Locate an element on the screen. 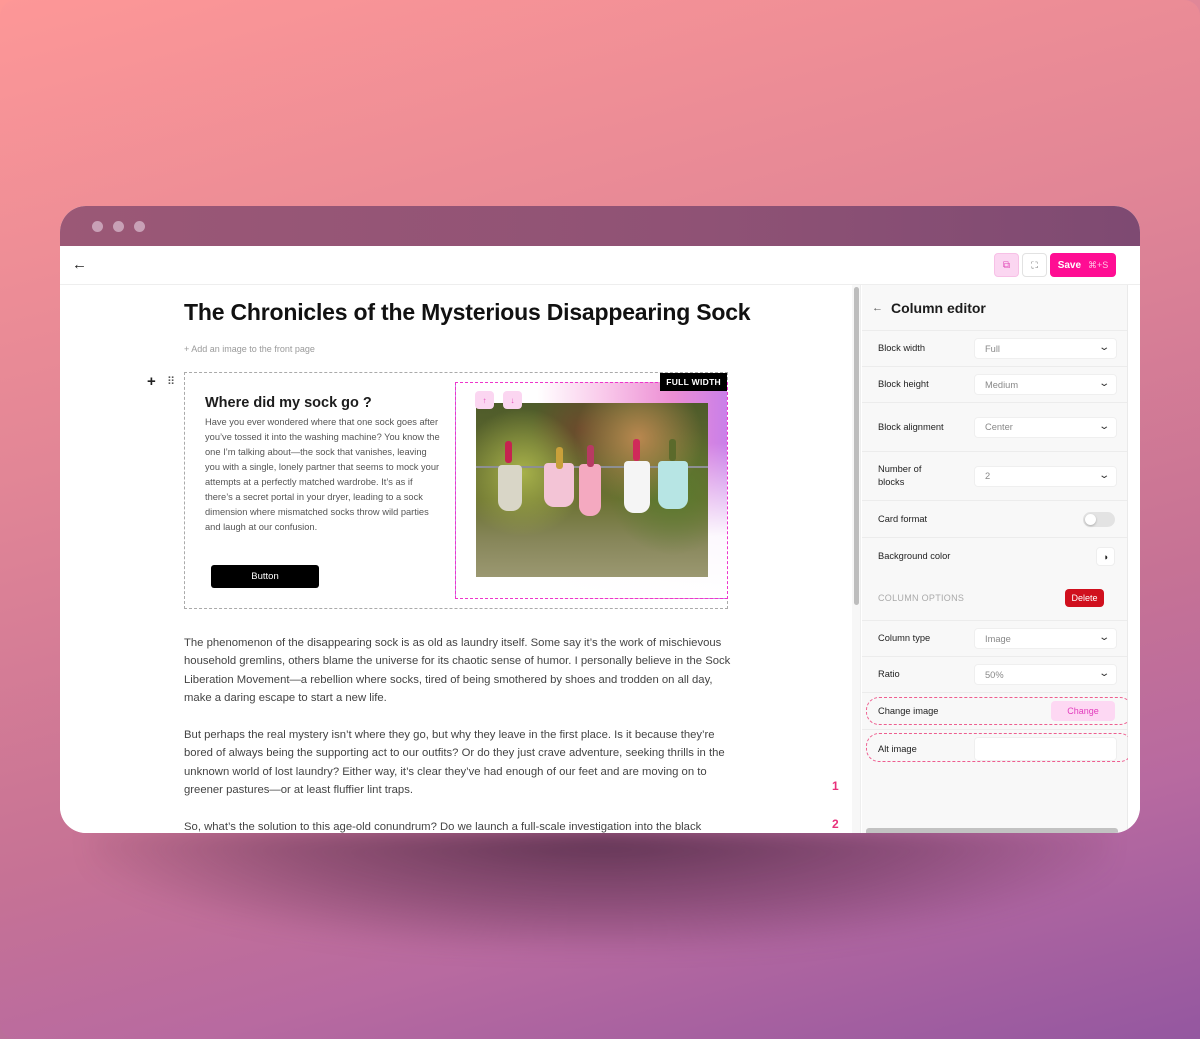  block-alignment-row: Block alignment Center ⌄ is located at coordinates (994, 427).